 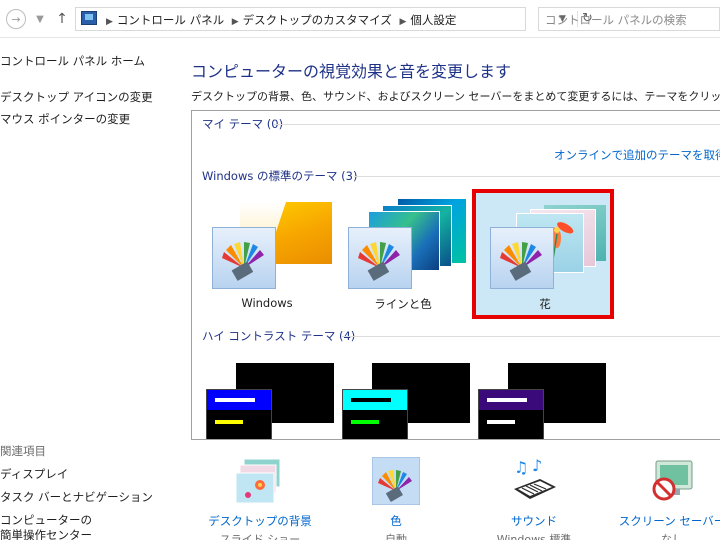 I want to click on theme-lines-and-colors: ラインと色, so click(x=403, y=254).